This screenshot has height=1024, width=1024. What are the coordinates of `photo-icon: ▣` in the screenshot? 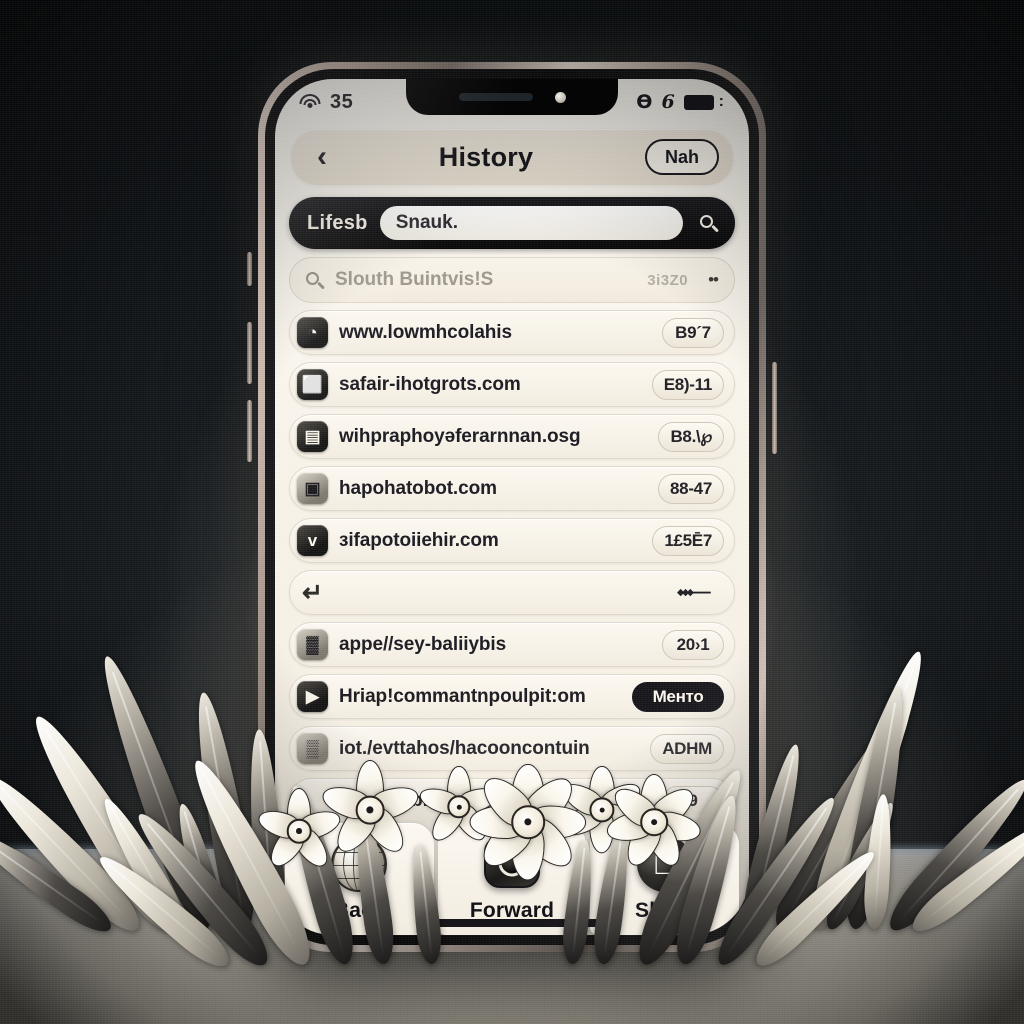 It's located at (312, 488).